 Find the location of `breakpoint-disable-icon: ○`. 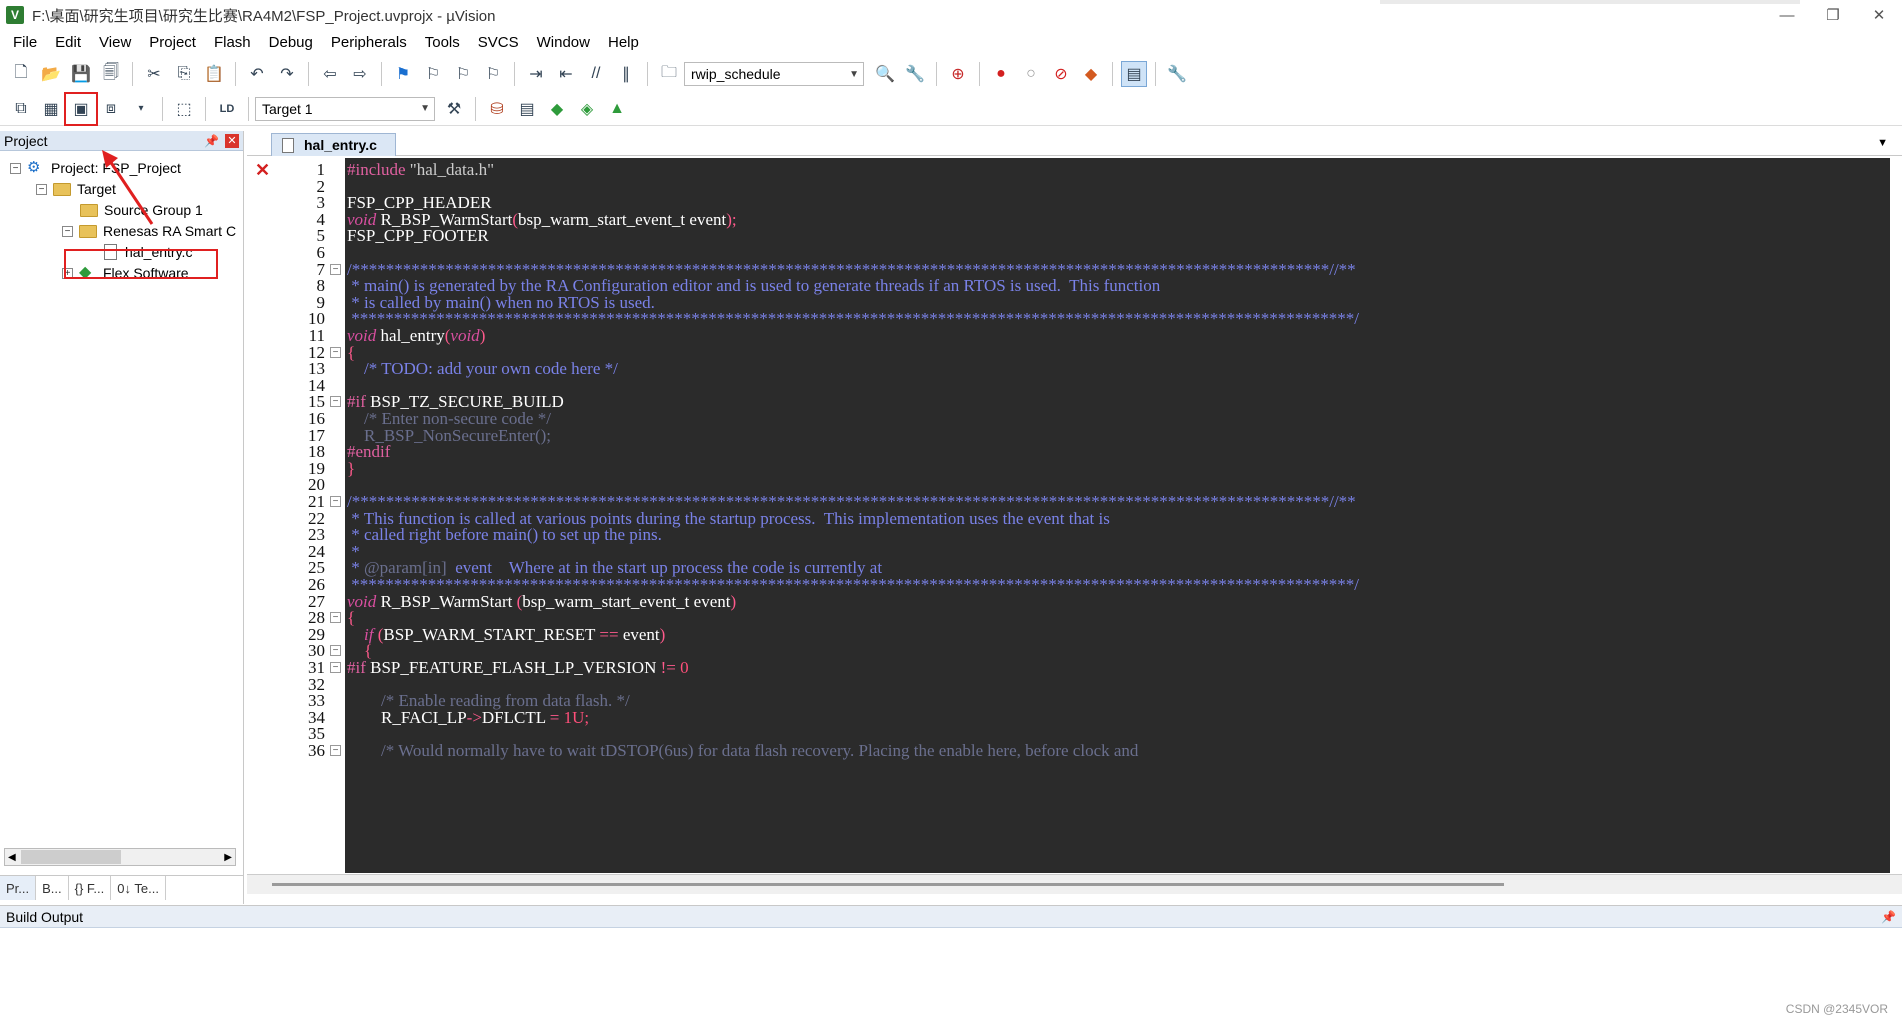

breakpoint-disable-icon: ○ is located at coordinates (1031, 74).